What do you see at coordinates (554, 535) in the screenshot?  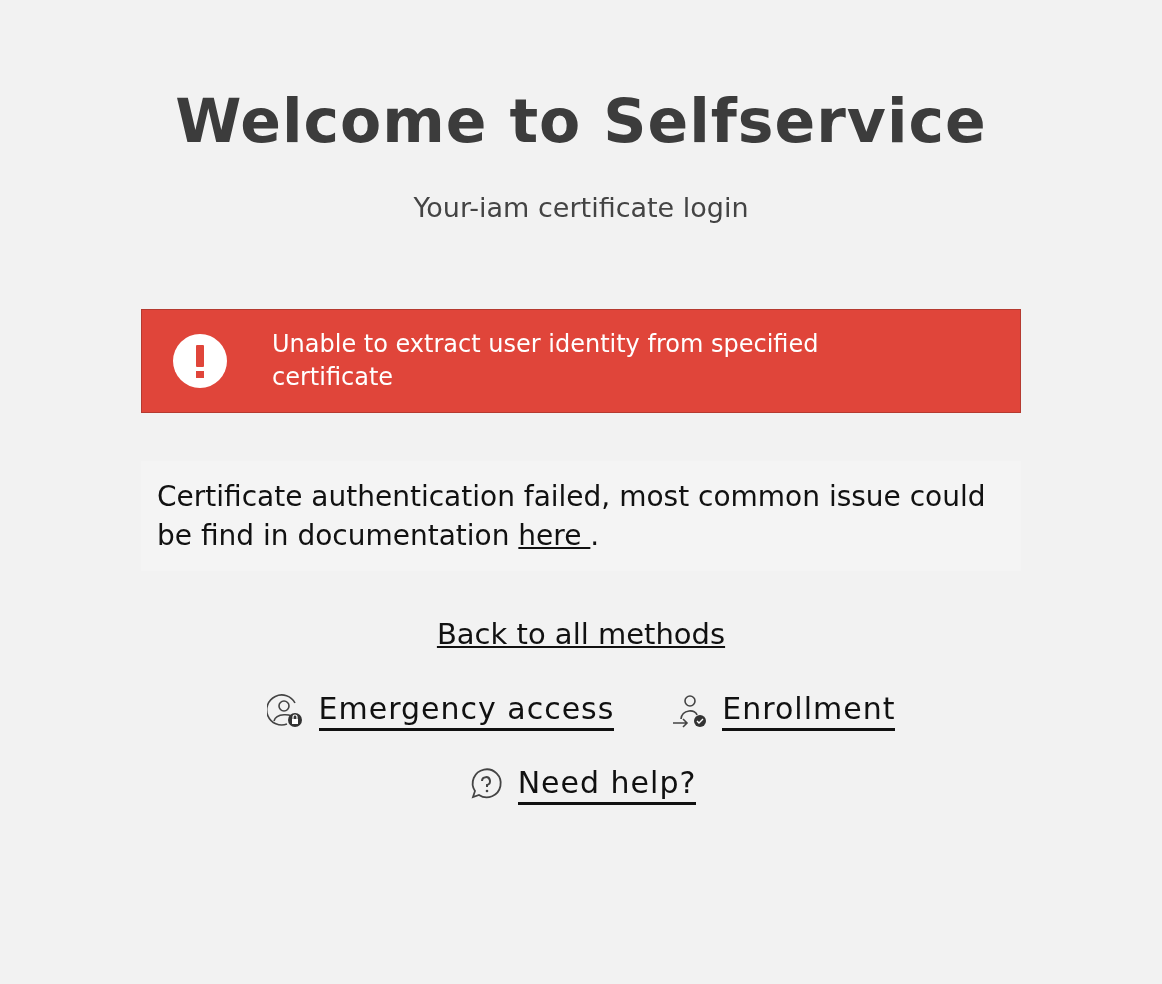 I see `documentation-link: here` at bounding box center [554, 535].